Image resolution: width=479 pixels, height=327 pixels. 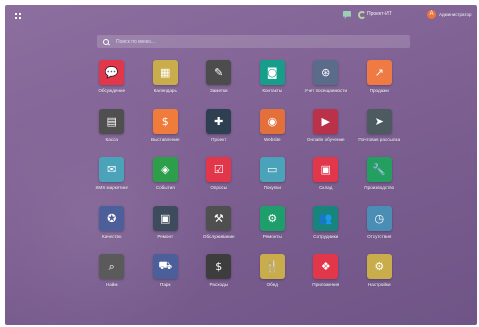 I want to click on app-item: ⚙ Ремонты, so click(x=273, y=230).